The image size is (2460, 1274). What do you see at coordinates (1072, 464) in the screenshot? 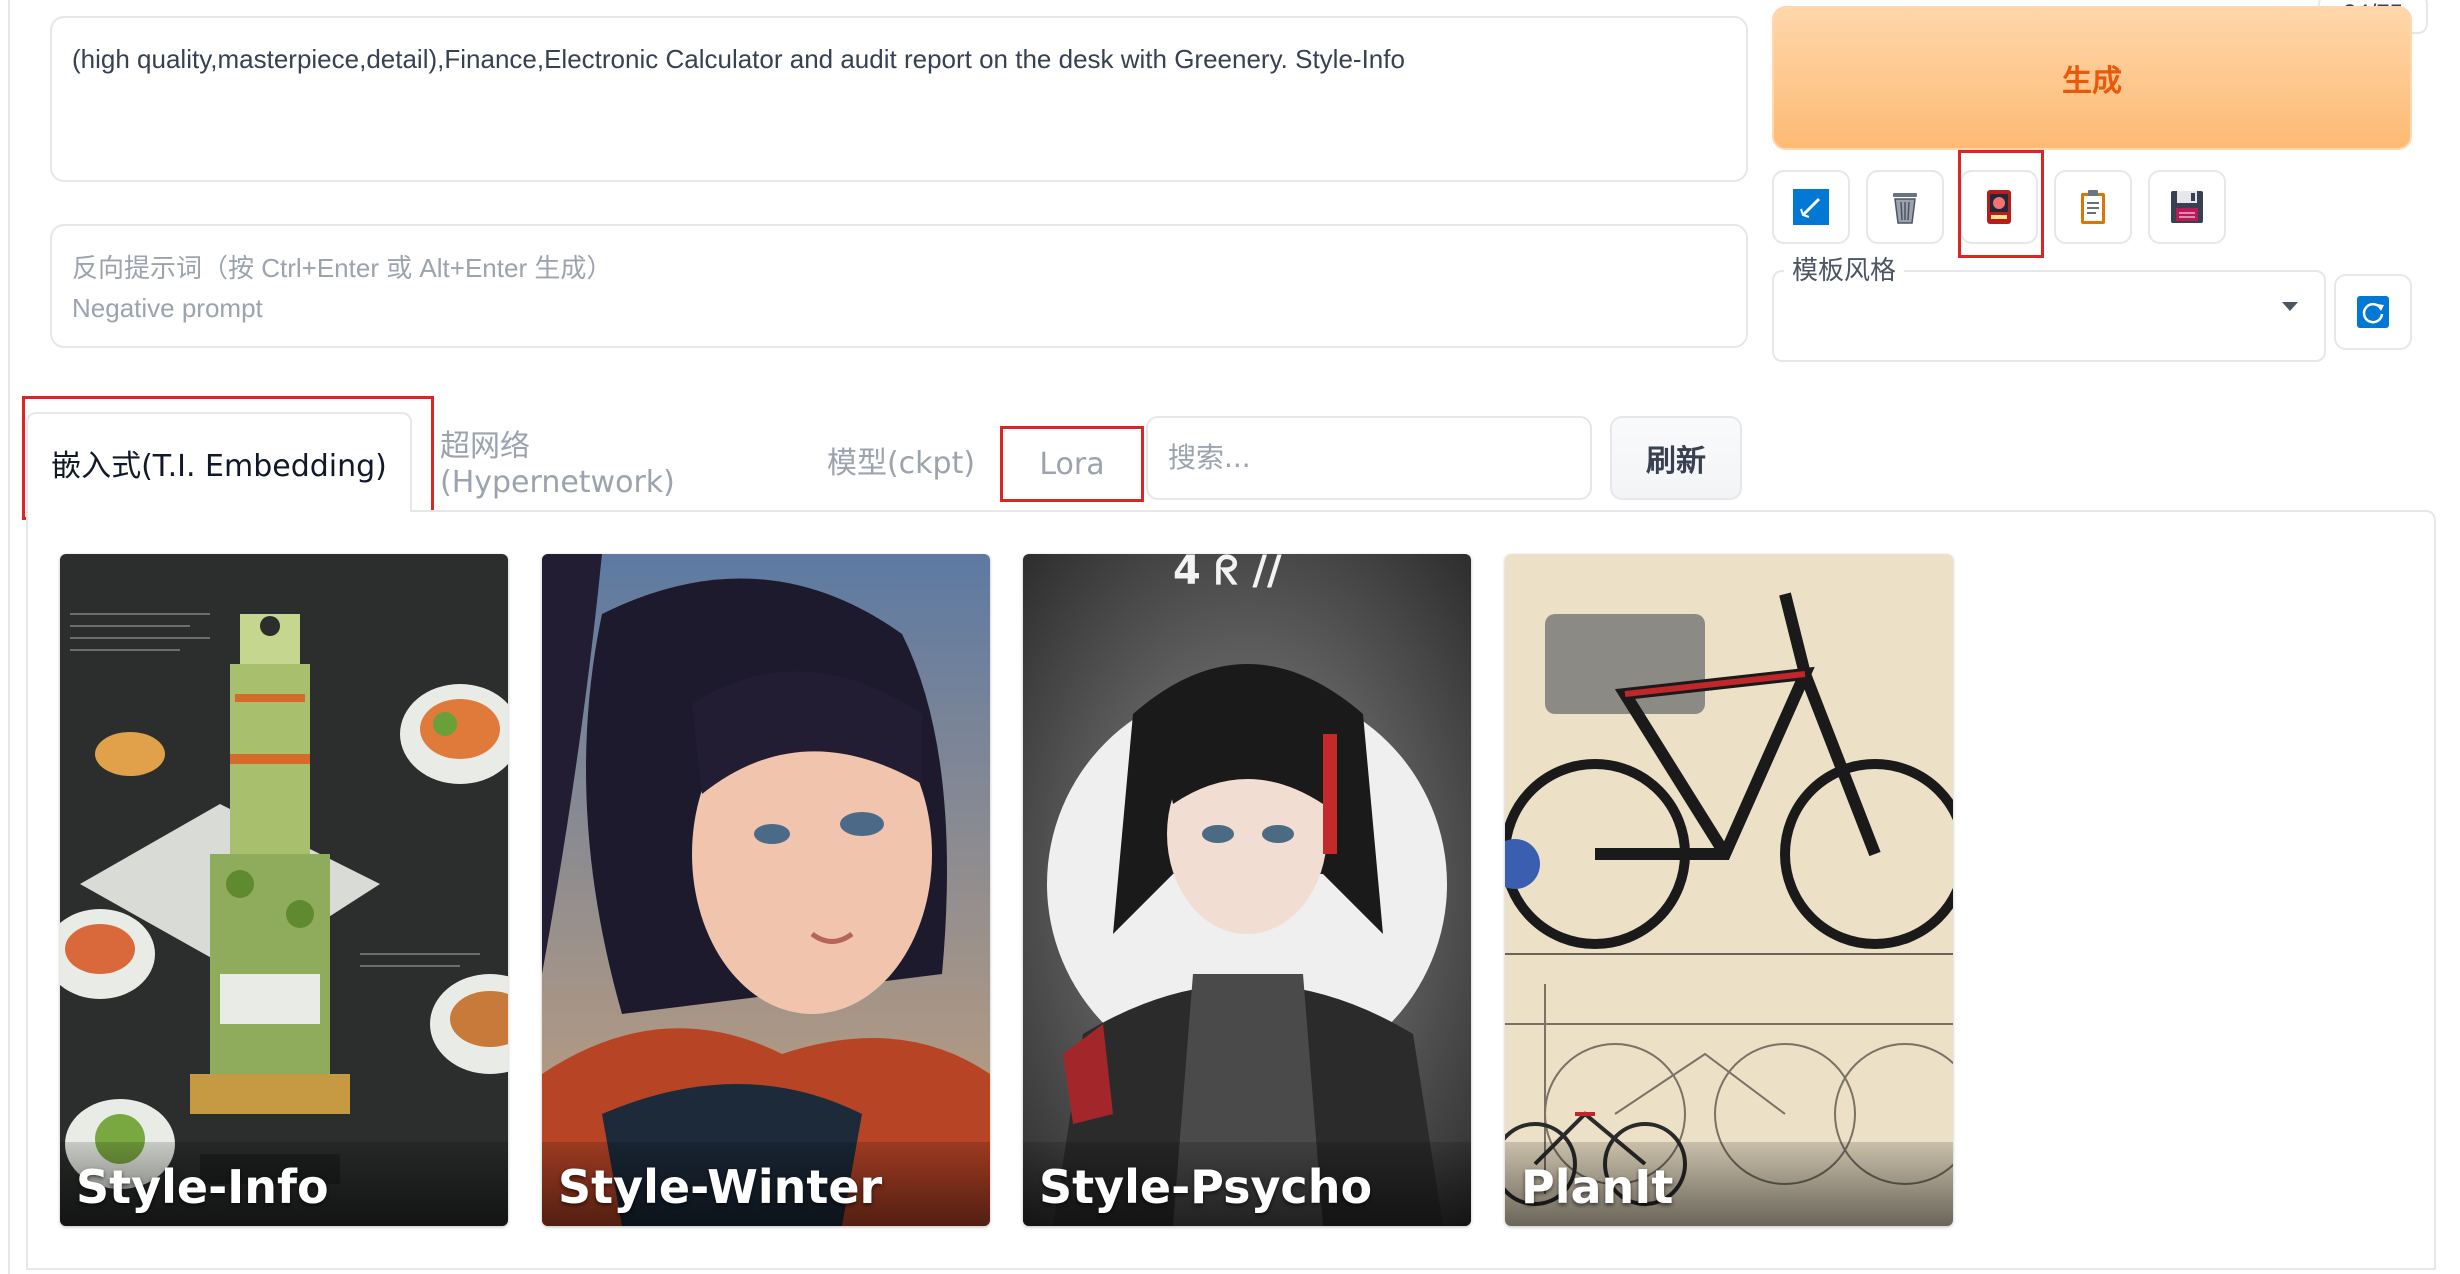
I see `tab-lora: Lora` at bounding box center [1072, 464].